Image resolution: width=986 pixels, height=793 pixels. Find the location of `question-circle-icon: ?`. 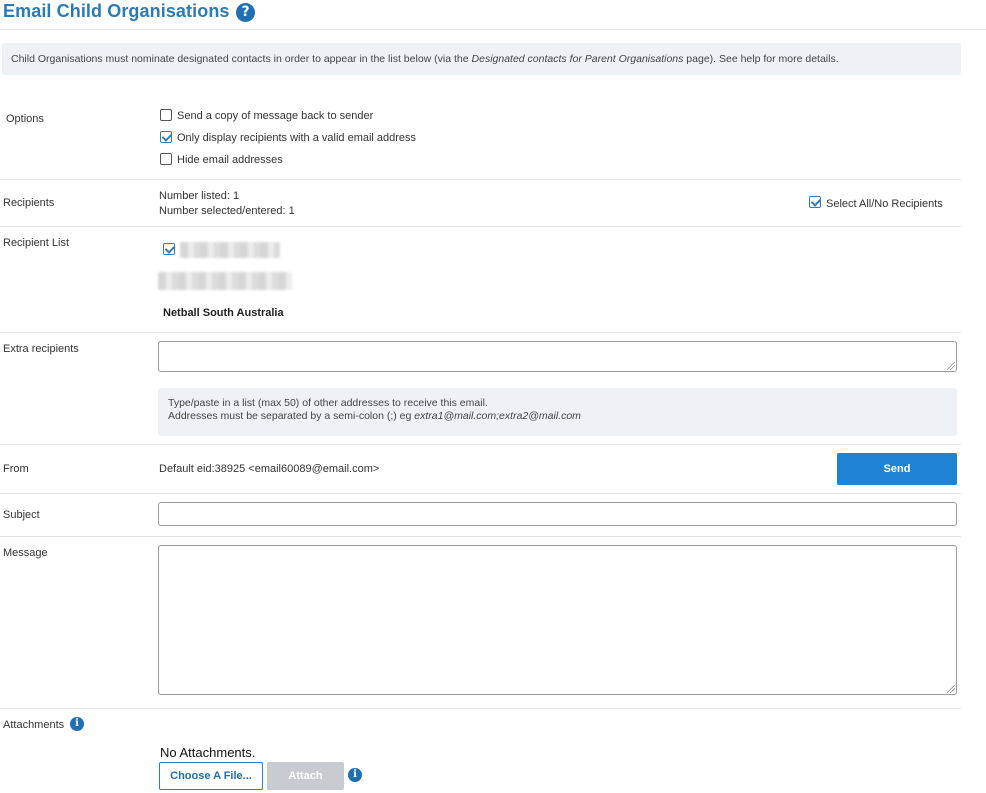

question-circle-icon: ? is located at coordinates (245, 12).